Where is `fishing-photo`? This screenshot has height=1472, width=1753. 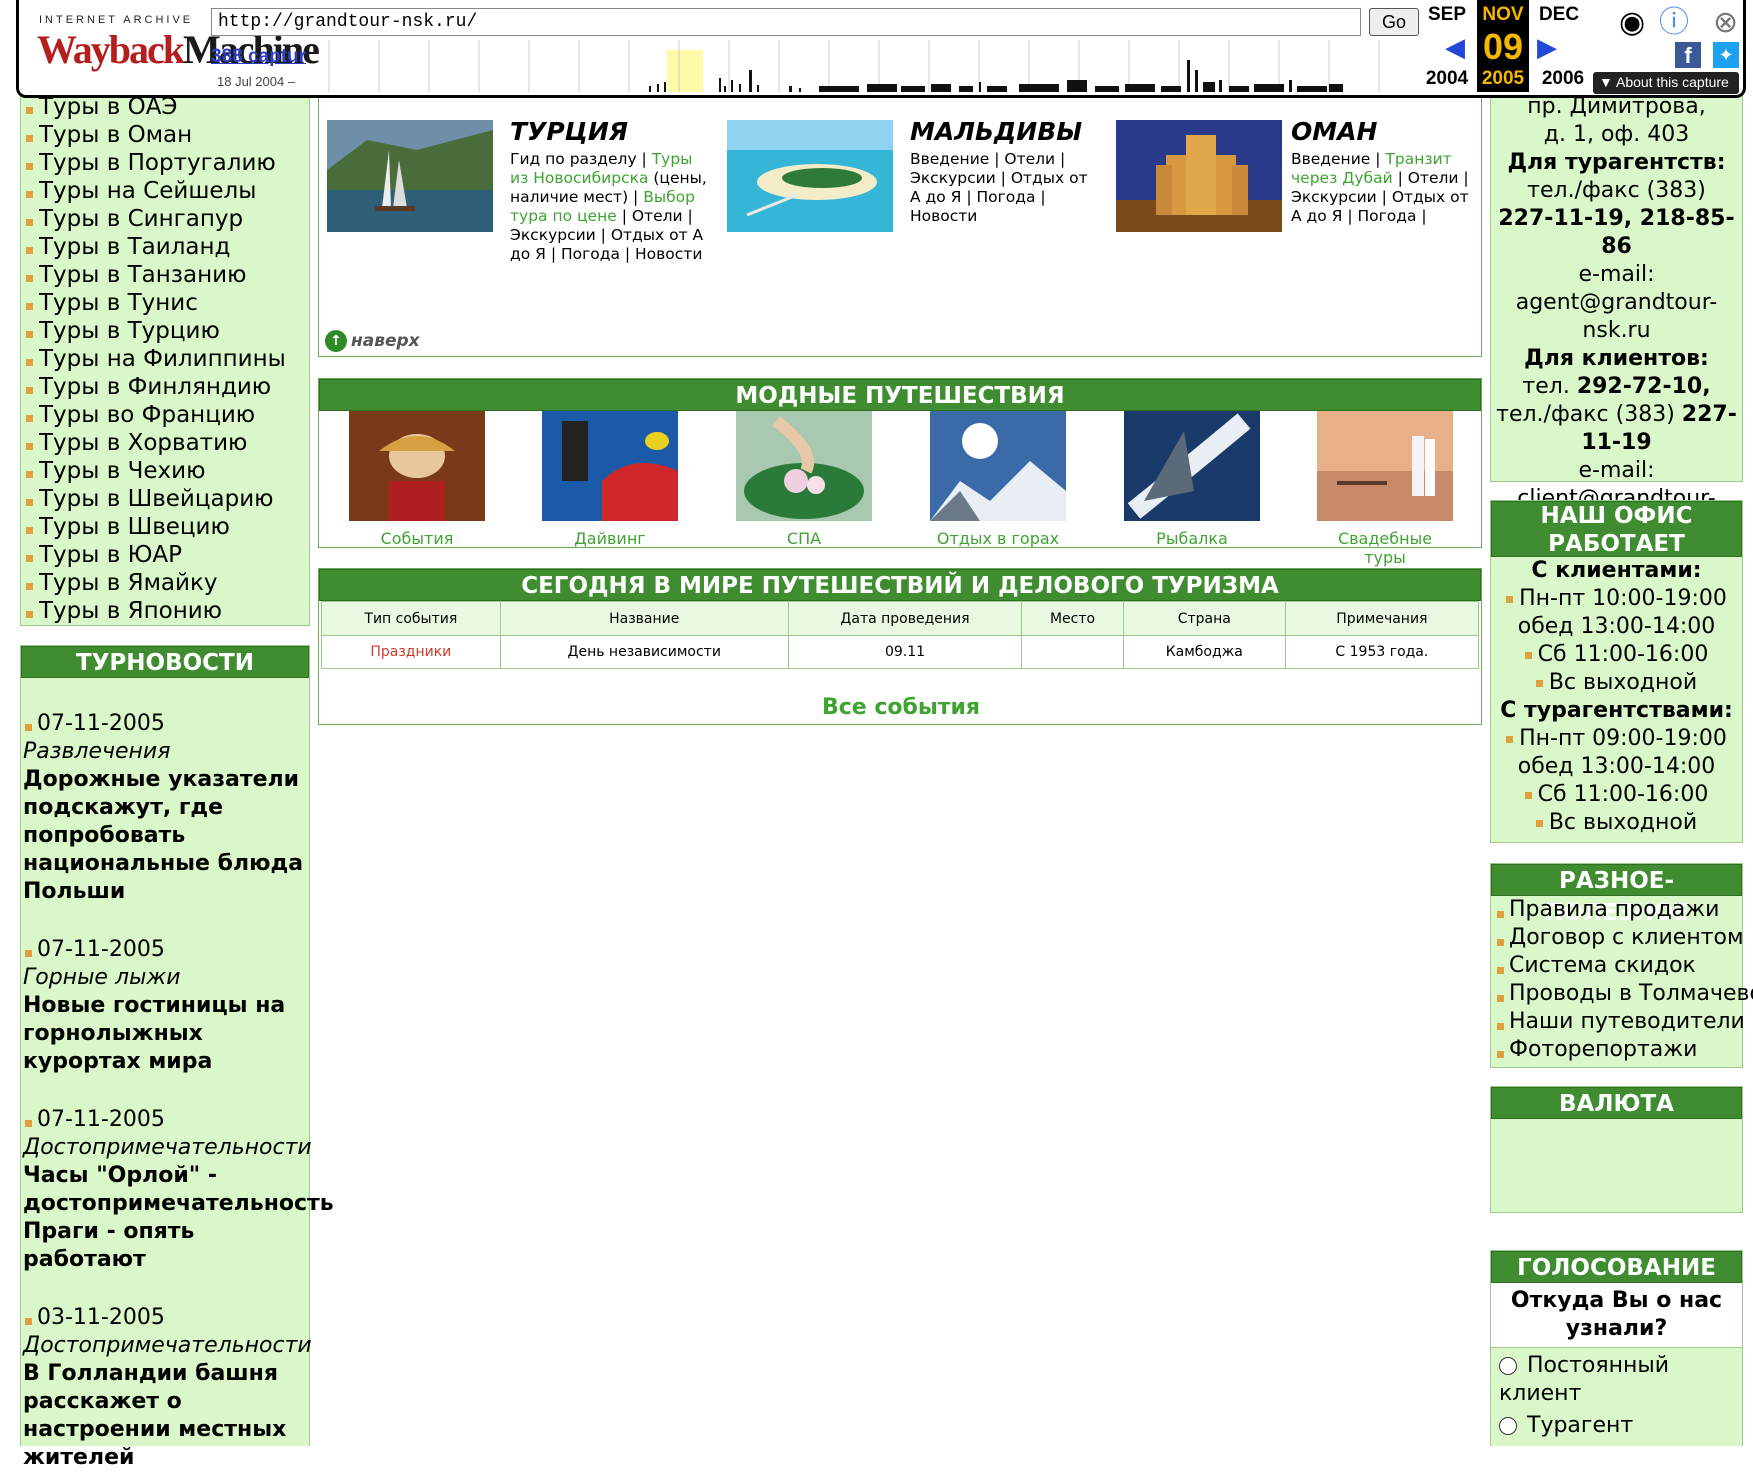
fishing-photo is located at coordinates (1192, 466).